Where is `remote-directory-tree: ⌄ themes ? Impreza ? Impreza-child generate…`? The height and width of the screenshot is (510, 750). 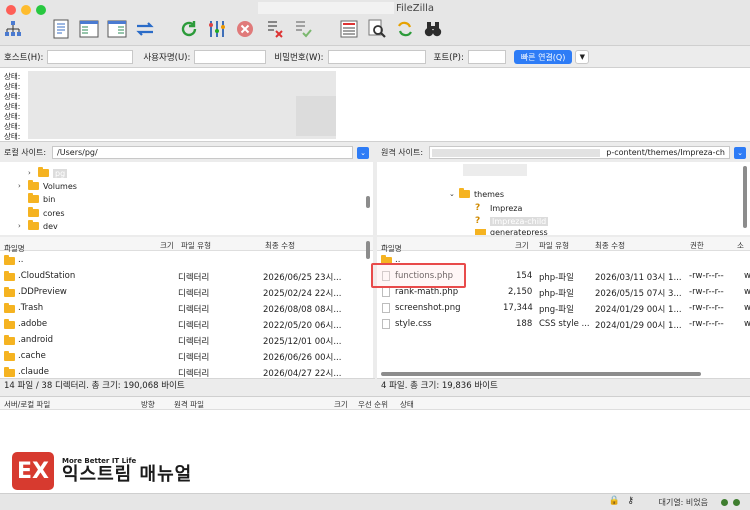
remote-directory-tree: ⌄ themes ? Impreza ? Impreza-child generate… is located at coordinates (563, 198).